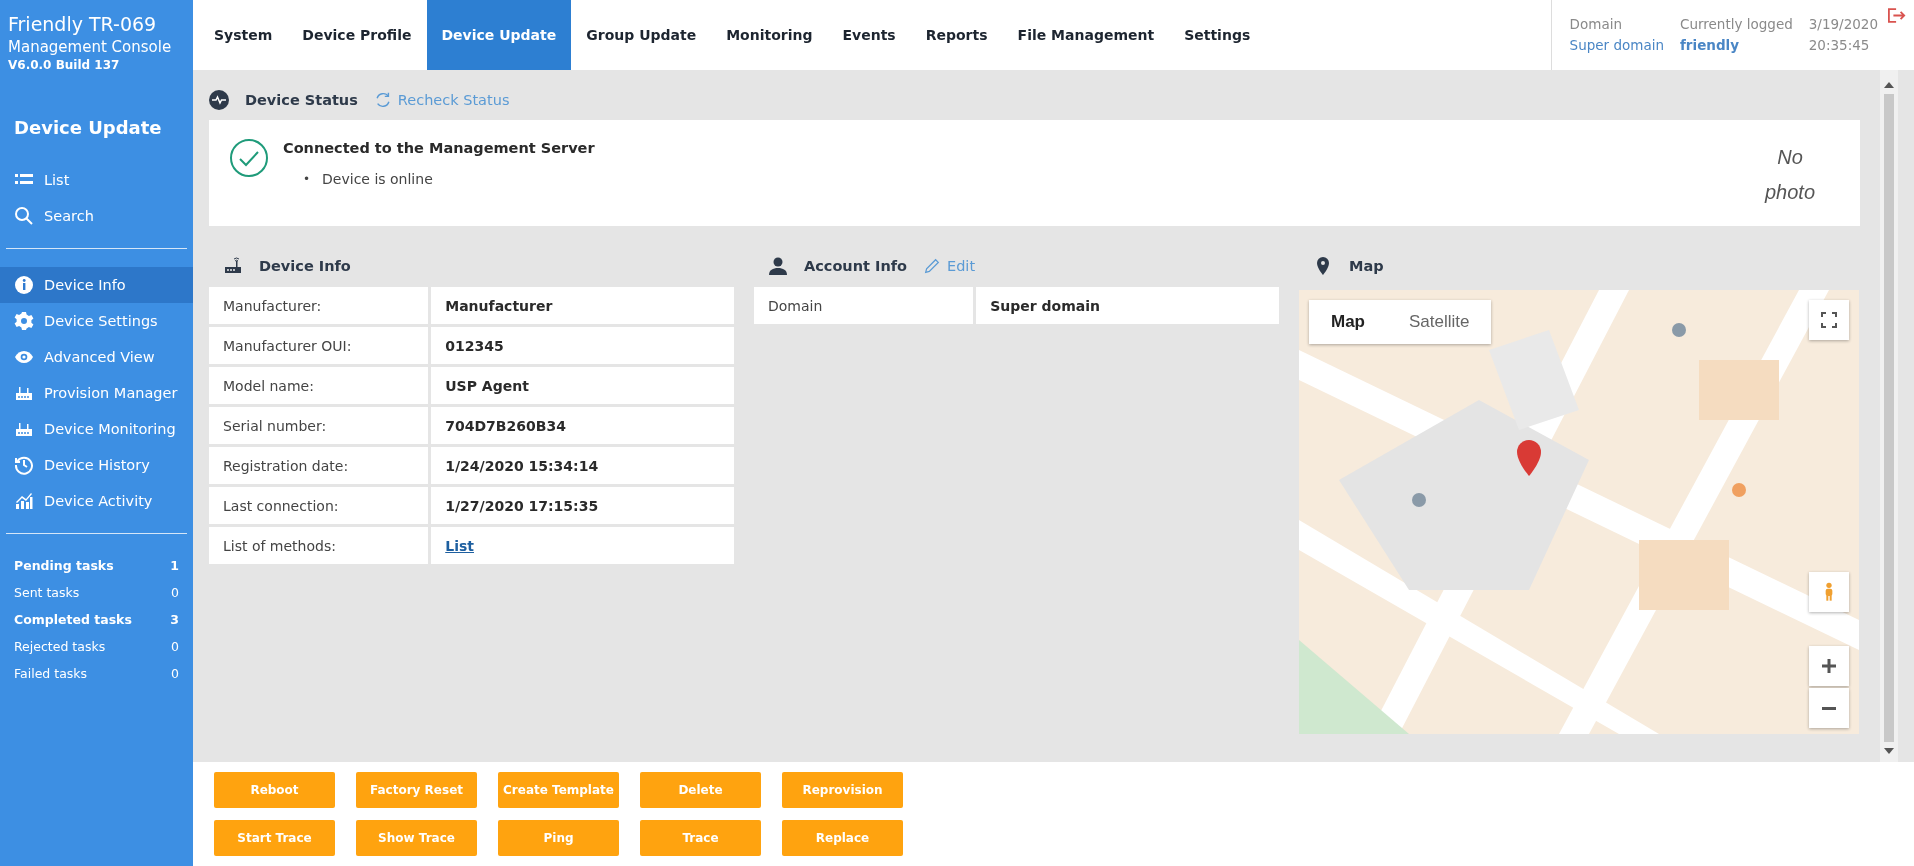 This screenshot has width=1914, height=866. Describe the element at coordinates (842, 838) in the screenshot. I see `action-button: Replace` at that location.